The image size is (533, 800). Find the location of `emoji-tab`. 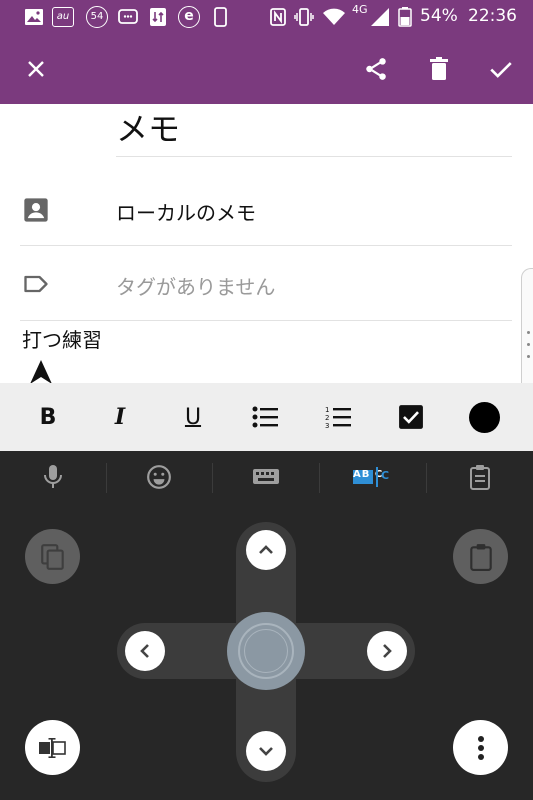

emoji-tab is located at coordinates (159, 477).